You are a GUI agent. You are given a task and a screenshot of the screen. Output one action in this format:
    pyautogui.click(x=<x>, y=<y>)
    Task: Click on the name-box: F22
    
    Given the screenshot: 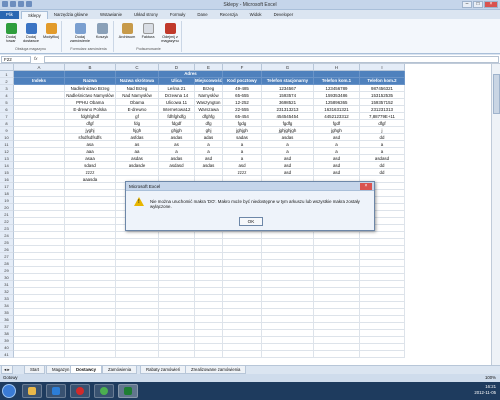 What is the action you would take?
    pyautogui.click(x=16, y=59)
    